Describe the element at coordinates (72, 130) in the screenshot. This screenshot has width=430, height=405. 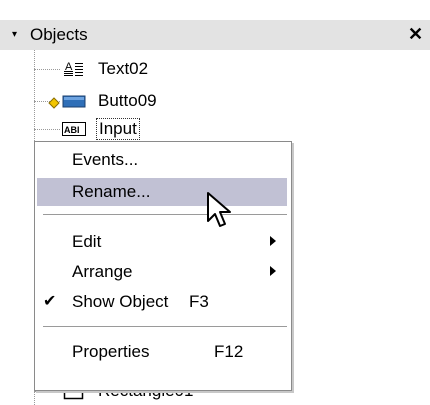
I see `svg-text: ABI` at that location.